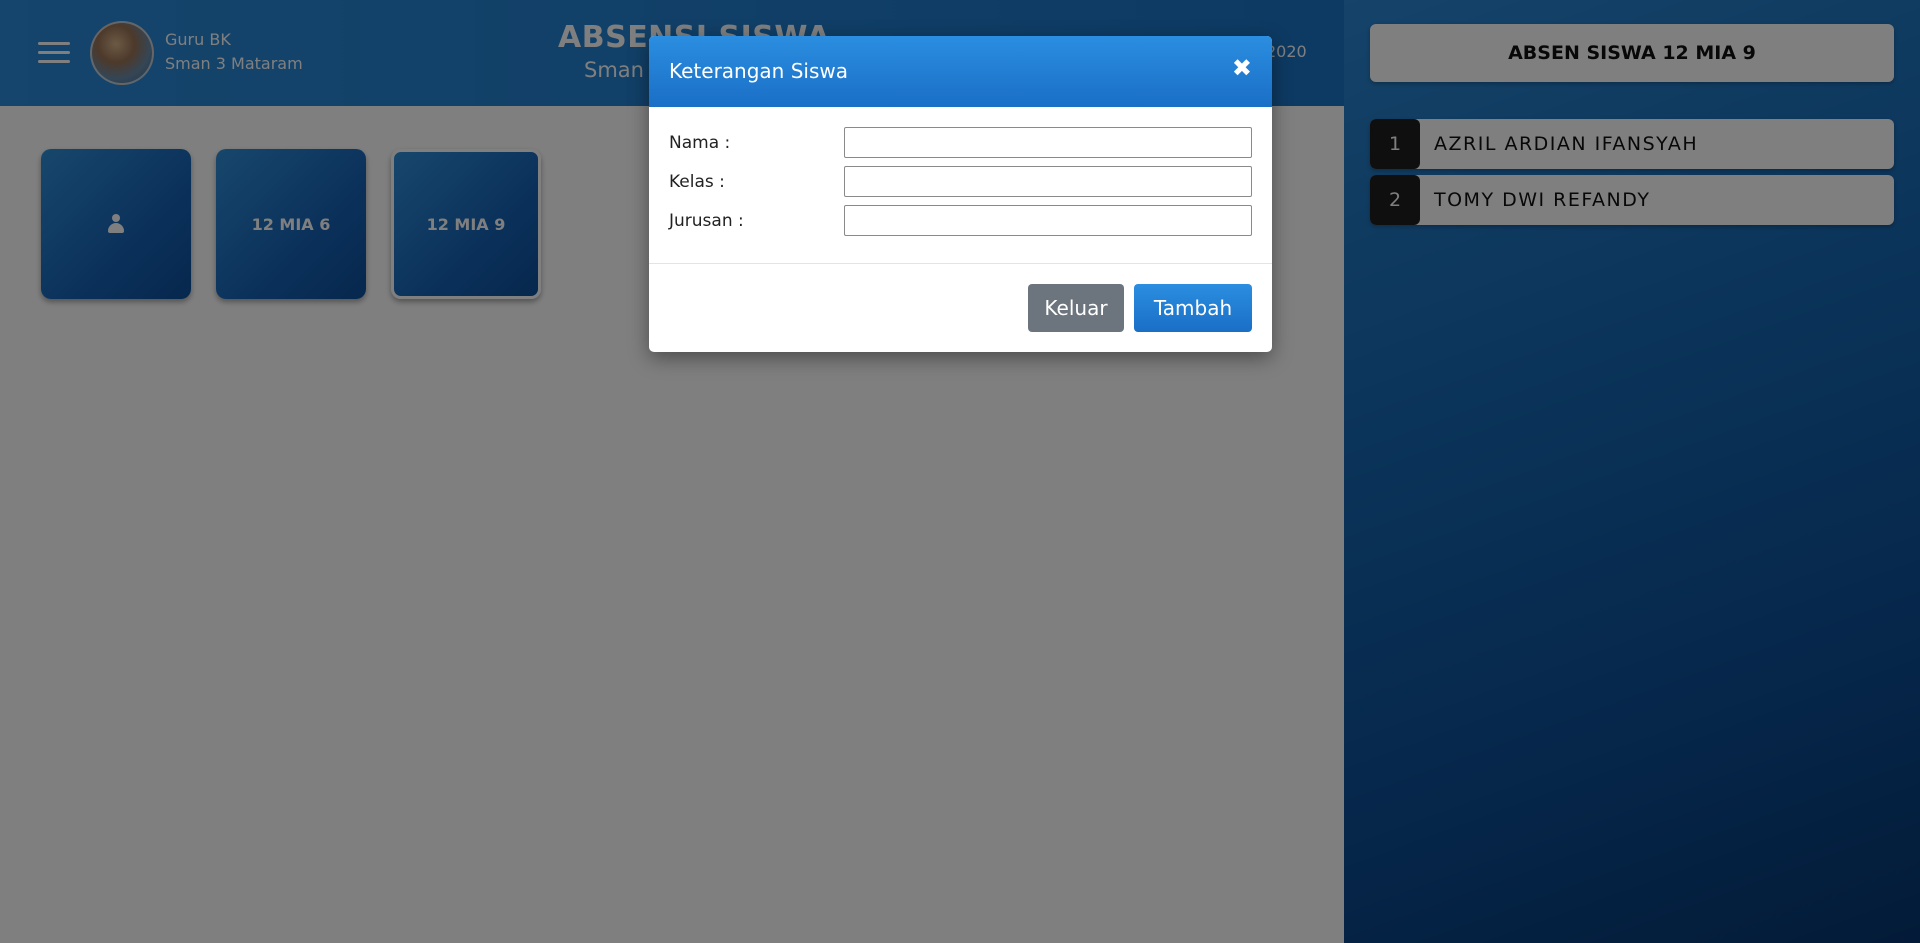  Describe the element at coordinates (758, 71) in the screenshot. I see `modal-title: Keterangan Siswa` at that location.